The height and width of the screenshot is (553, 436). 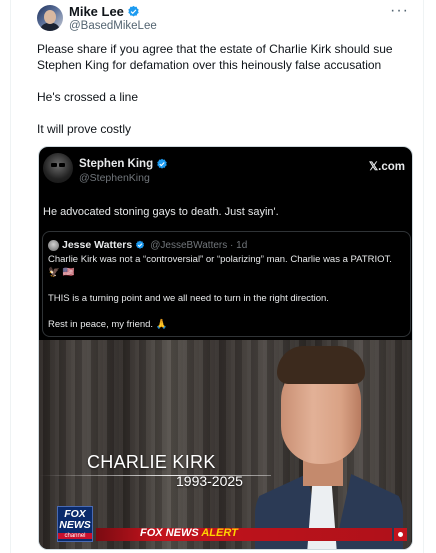 What do you see at coordinates (62, 165) in the screenshot?
I see `glasses-right` at bounding box center [62, 165].